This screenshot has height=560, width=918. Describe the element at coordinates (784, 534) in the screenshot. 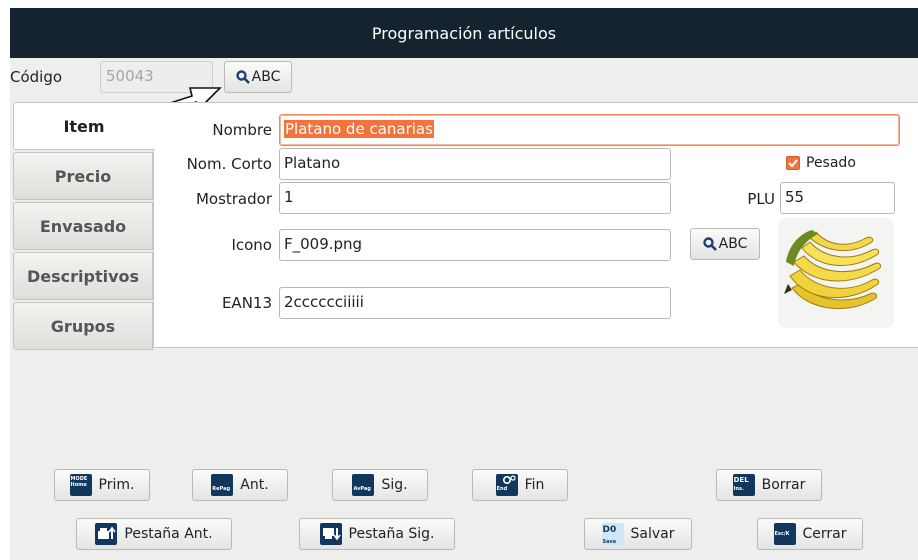

I see `esc-key-icon: Esc/K` at that location.